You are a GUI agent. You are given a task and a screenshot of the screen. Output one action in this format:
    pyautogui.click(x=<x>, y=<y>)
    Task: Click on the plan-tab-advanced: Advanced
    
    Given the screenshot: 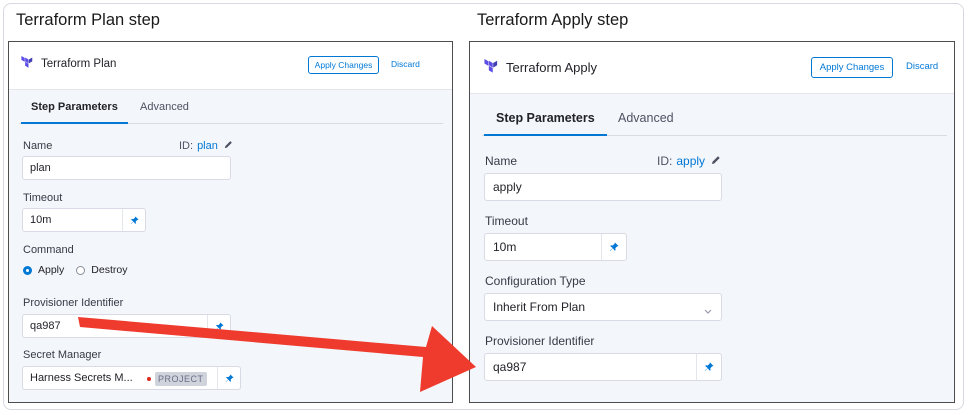 What is the action you would take?
    pyautogui.click(x=164, y=112)
    